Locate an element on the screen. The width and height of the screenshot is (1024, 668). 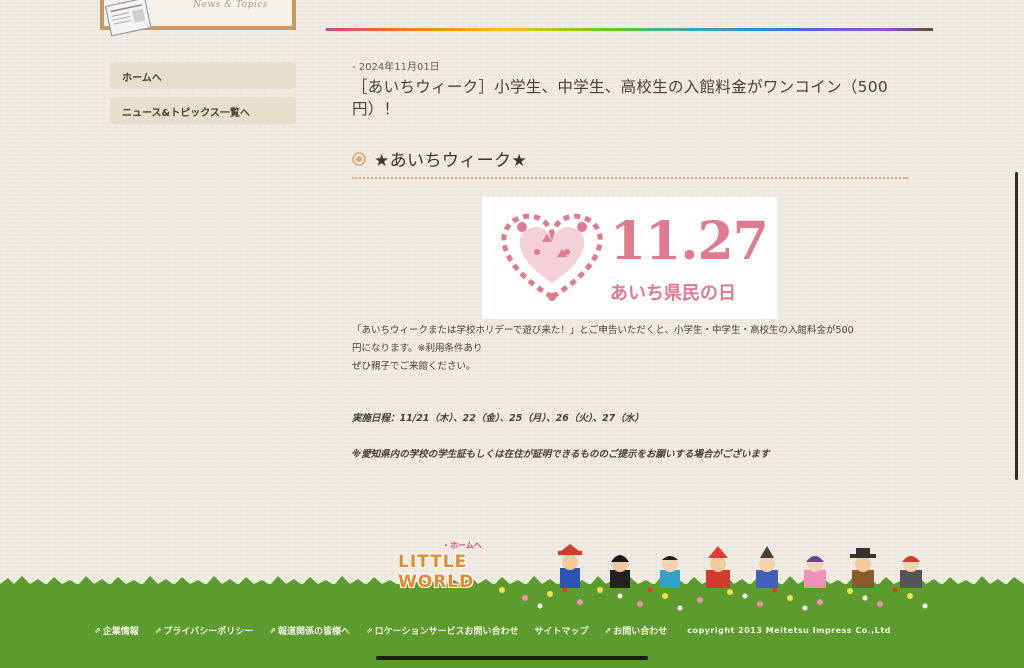
footer-link-label: ロケーションサービスお問い合わせ is located at coordinates (446, 632).